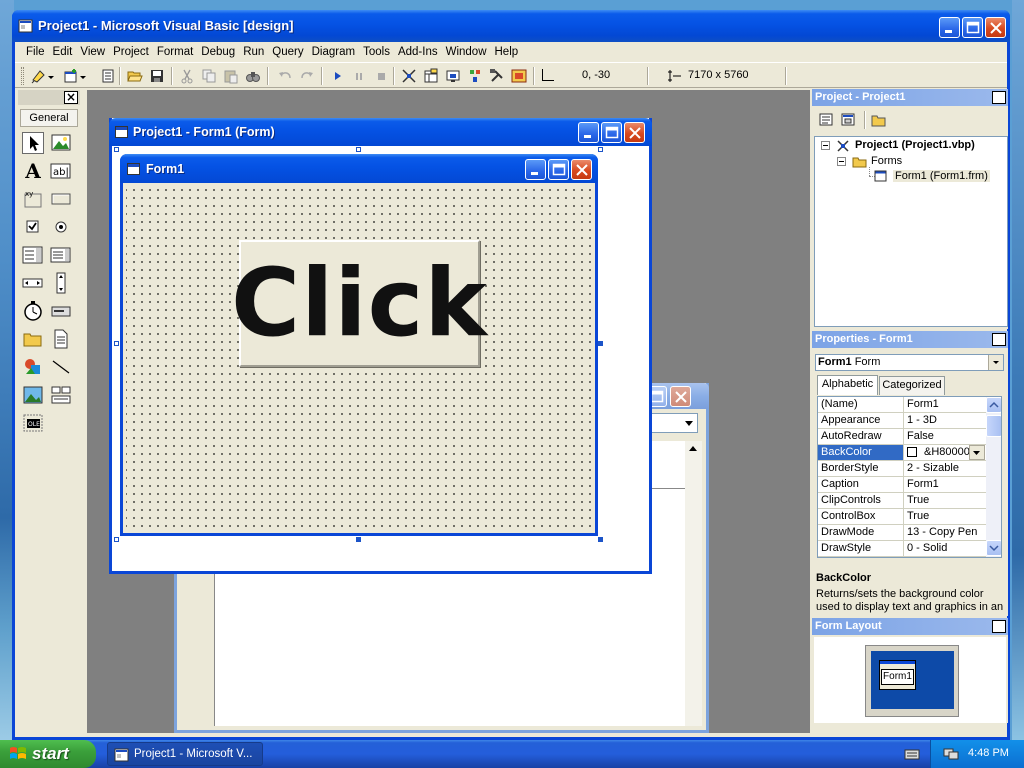 This screenshot has height=768, width=1024. I want to click on hscrollbar-tool, so click(33, 283).